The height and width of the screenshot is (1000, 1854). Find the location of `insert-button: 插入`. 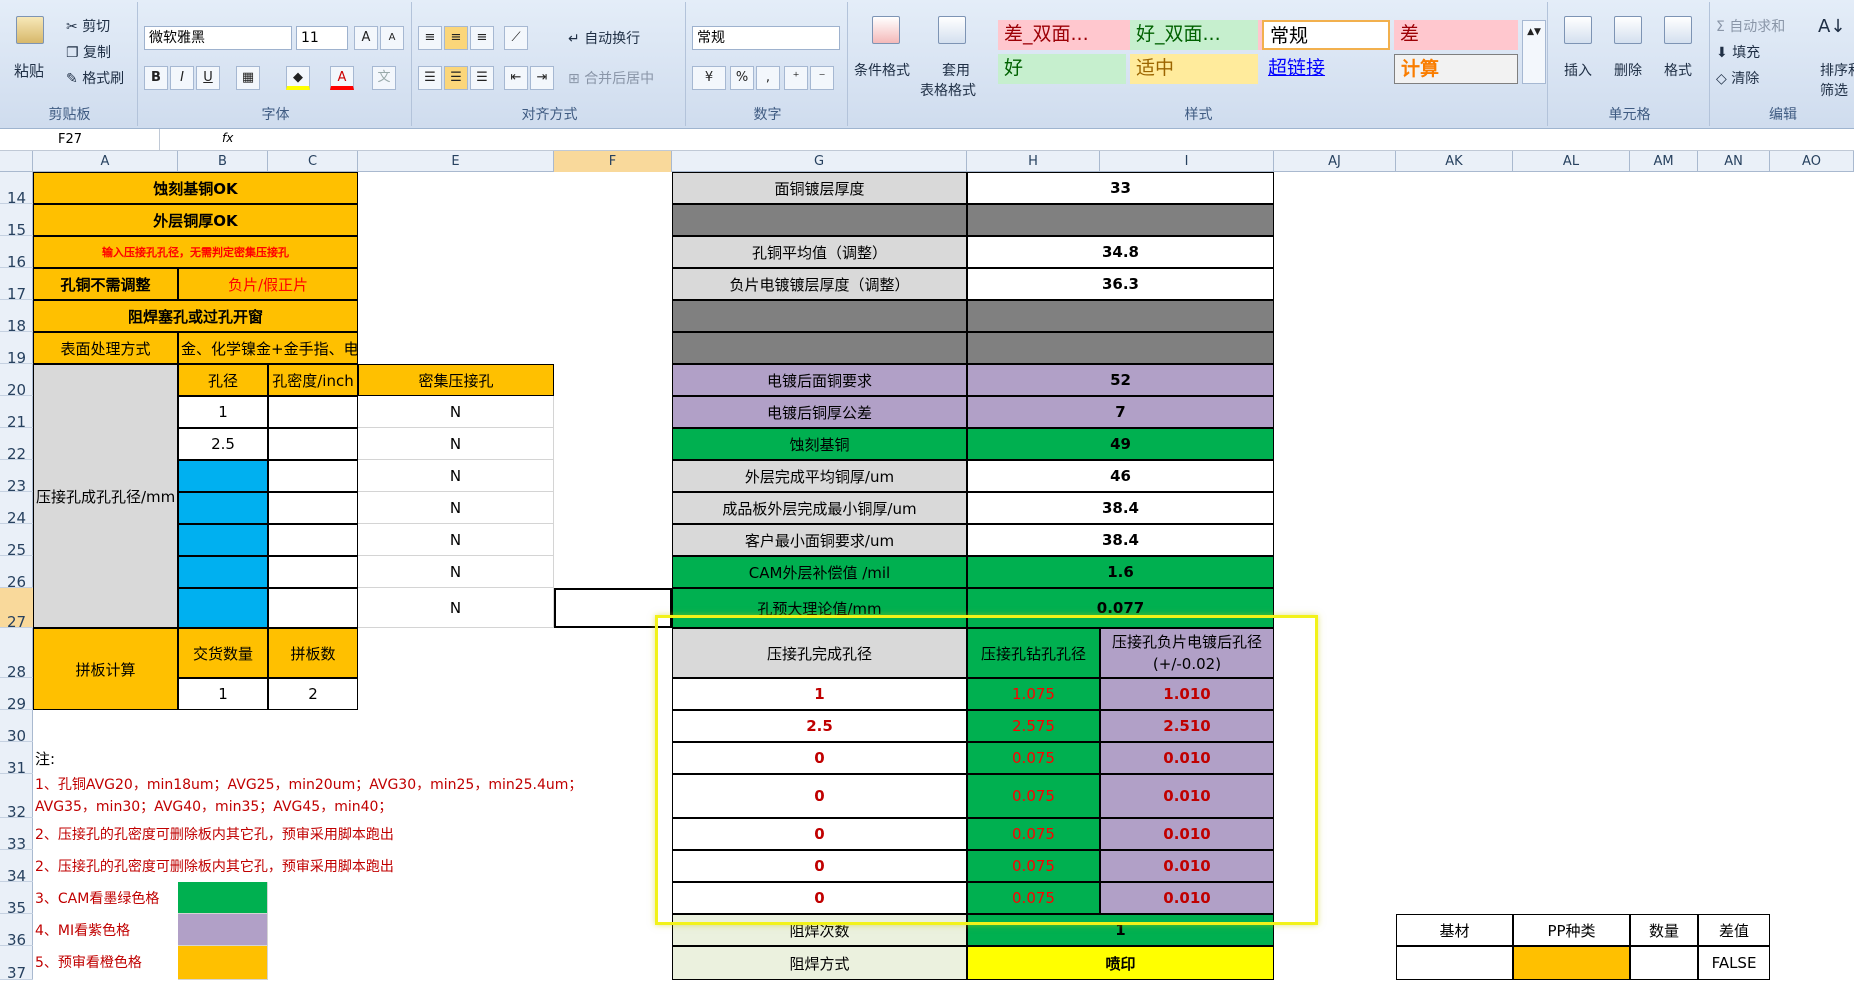

insert-button: 插入 is located at coordinates (1578, 70).